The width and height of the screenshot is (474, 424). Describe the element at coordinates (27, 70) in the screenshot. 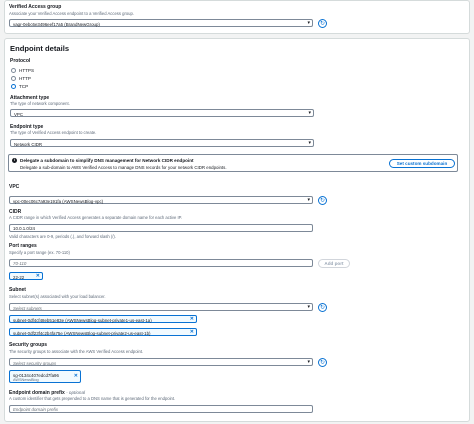

I see `protocol-option-https: HTTPS` at that location.